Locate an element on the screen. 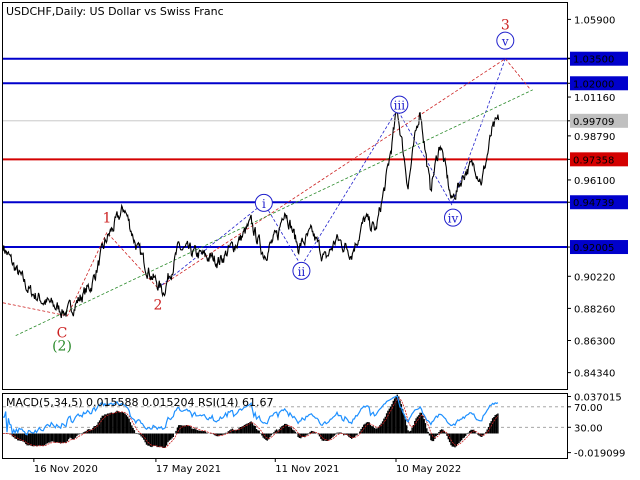 This screenshot has width=640, height=480. y-tick-label: 0.98790 is located at coordinates (594, 137).